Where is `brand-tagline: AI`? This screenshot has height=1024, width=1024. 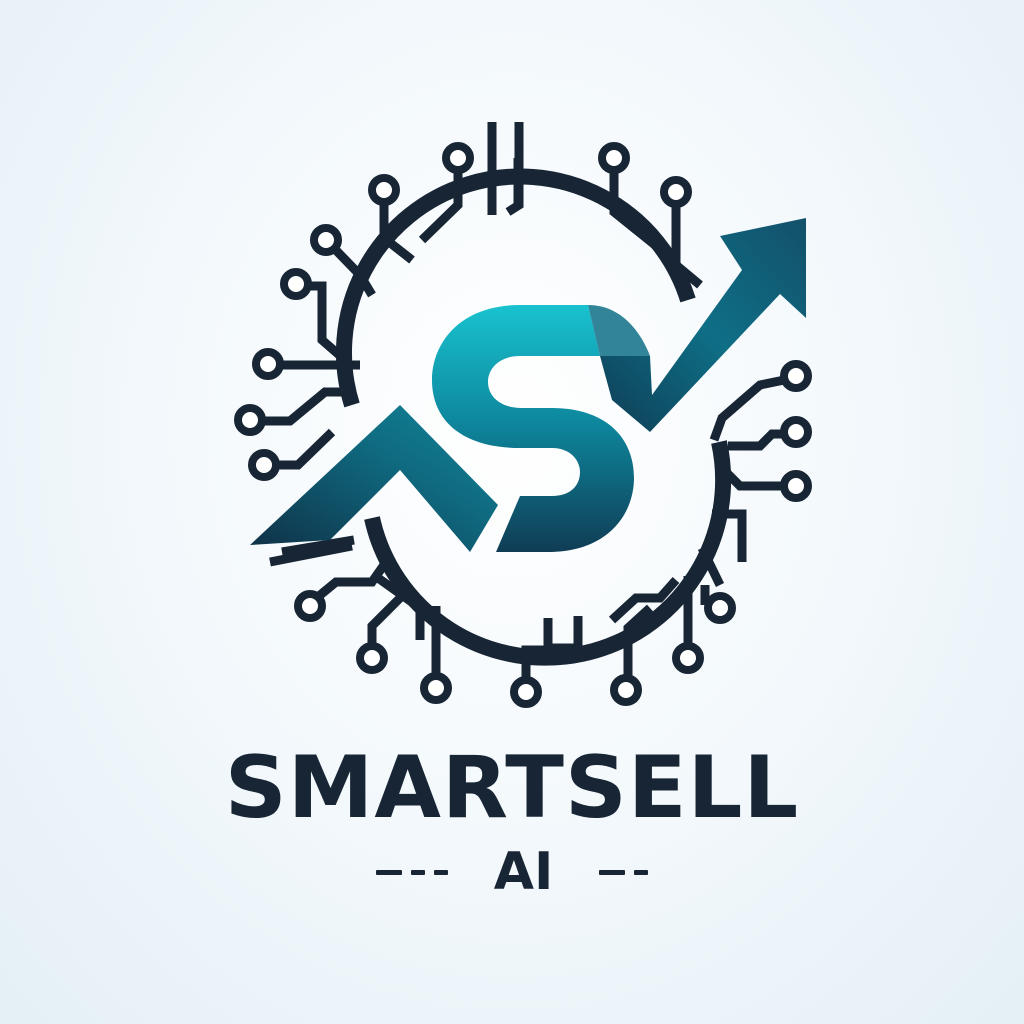
brand-tagline: AI is located at coordinates (523, 872).